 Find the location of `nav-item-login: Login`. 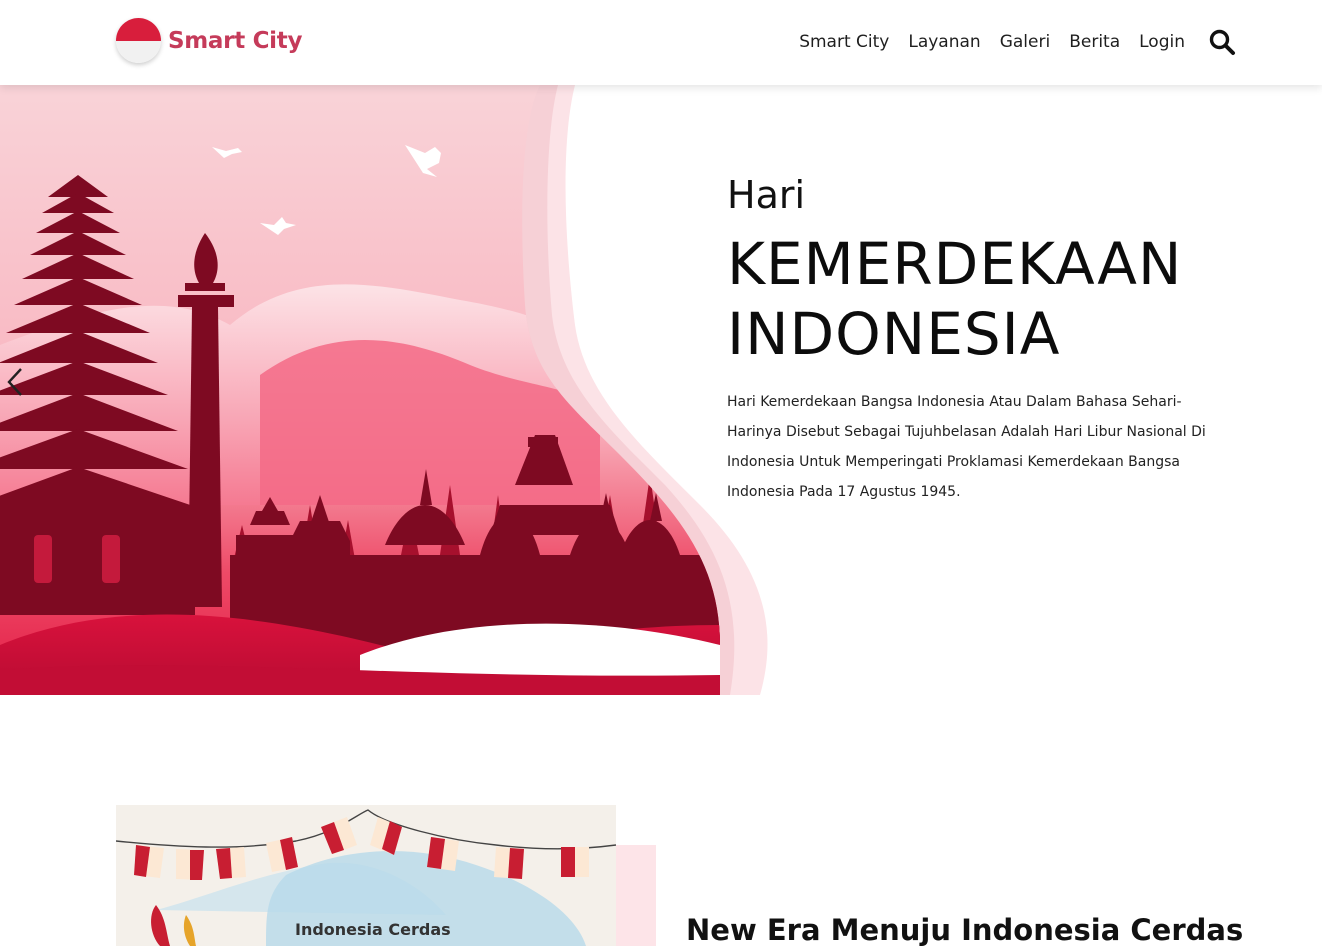

nav-item-login: Login is located at coordinates (1162, 42).